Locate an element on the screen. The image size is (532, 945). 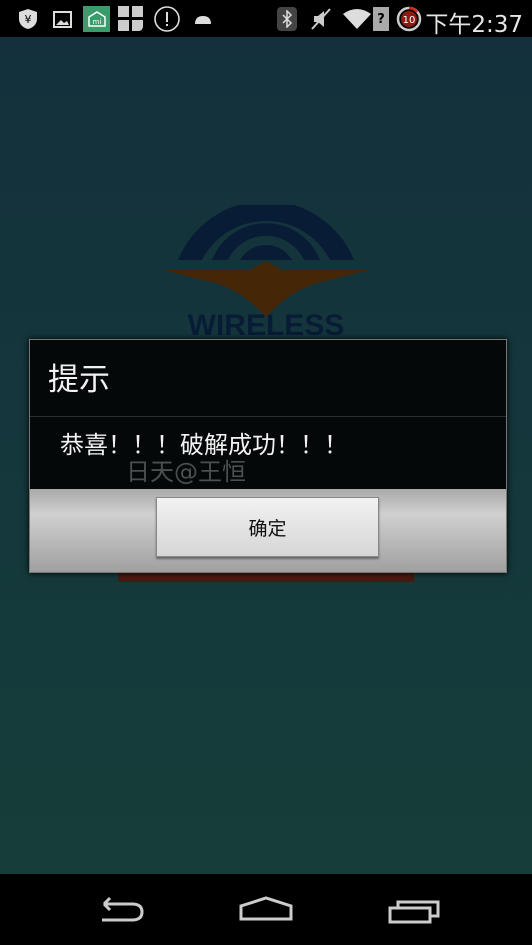
navigation-bar is located at coordinates (266, 909).